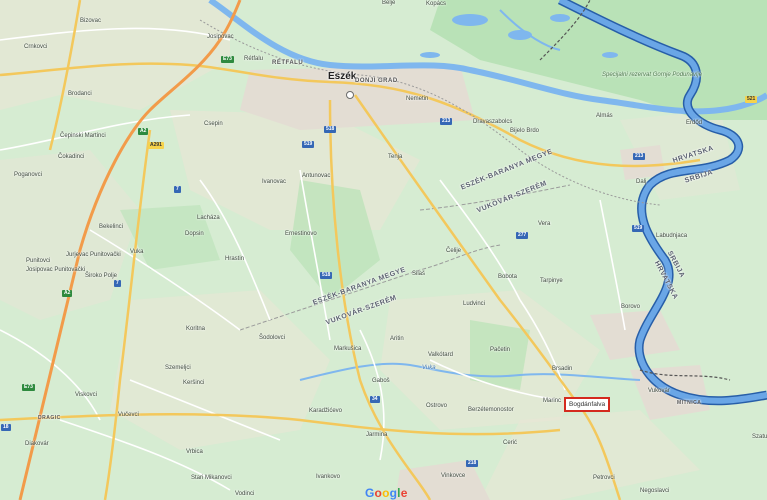  What do you see at coordinates (604, 116) in the screenshot?
I see `village-label: Almás` at bounding box center [604, 116].